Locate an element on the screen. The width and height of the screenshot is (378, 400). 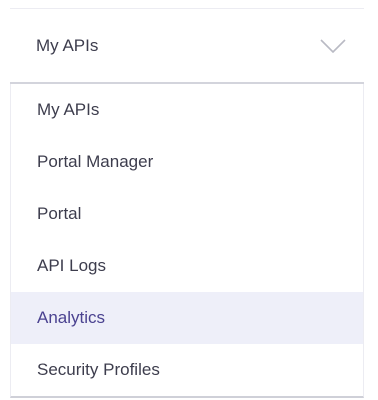
option-security-profiles: Security Profiles is located at coordinates (187, 370).